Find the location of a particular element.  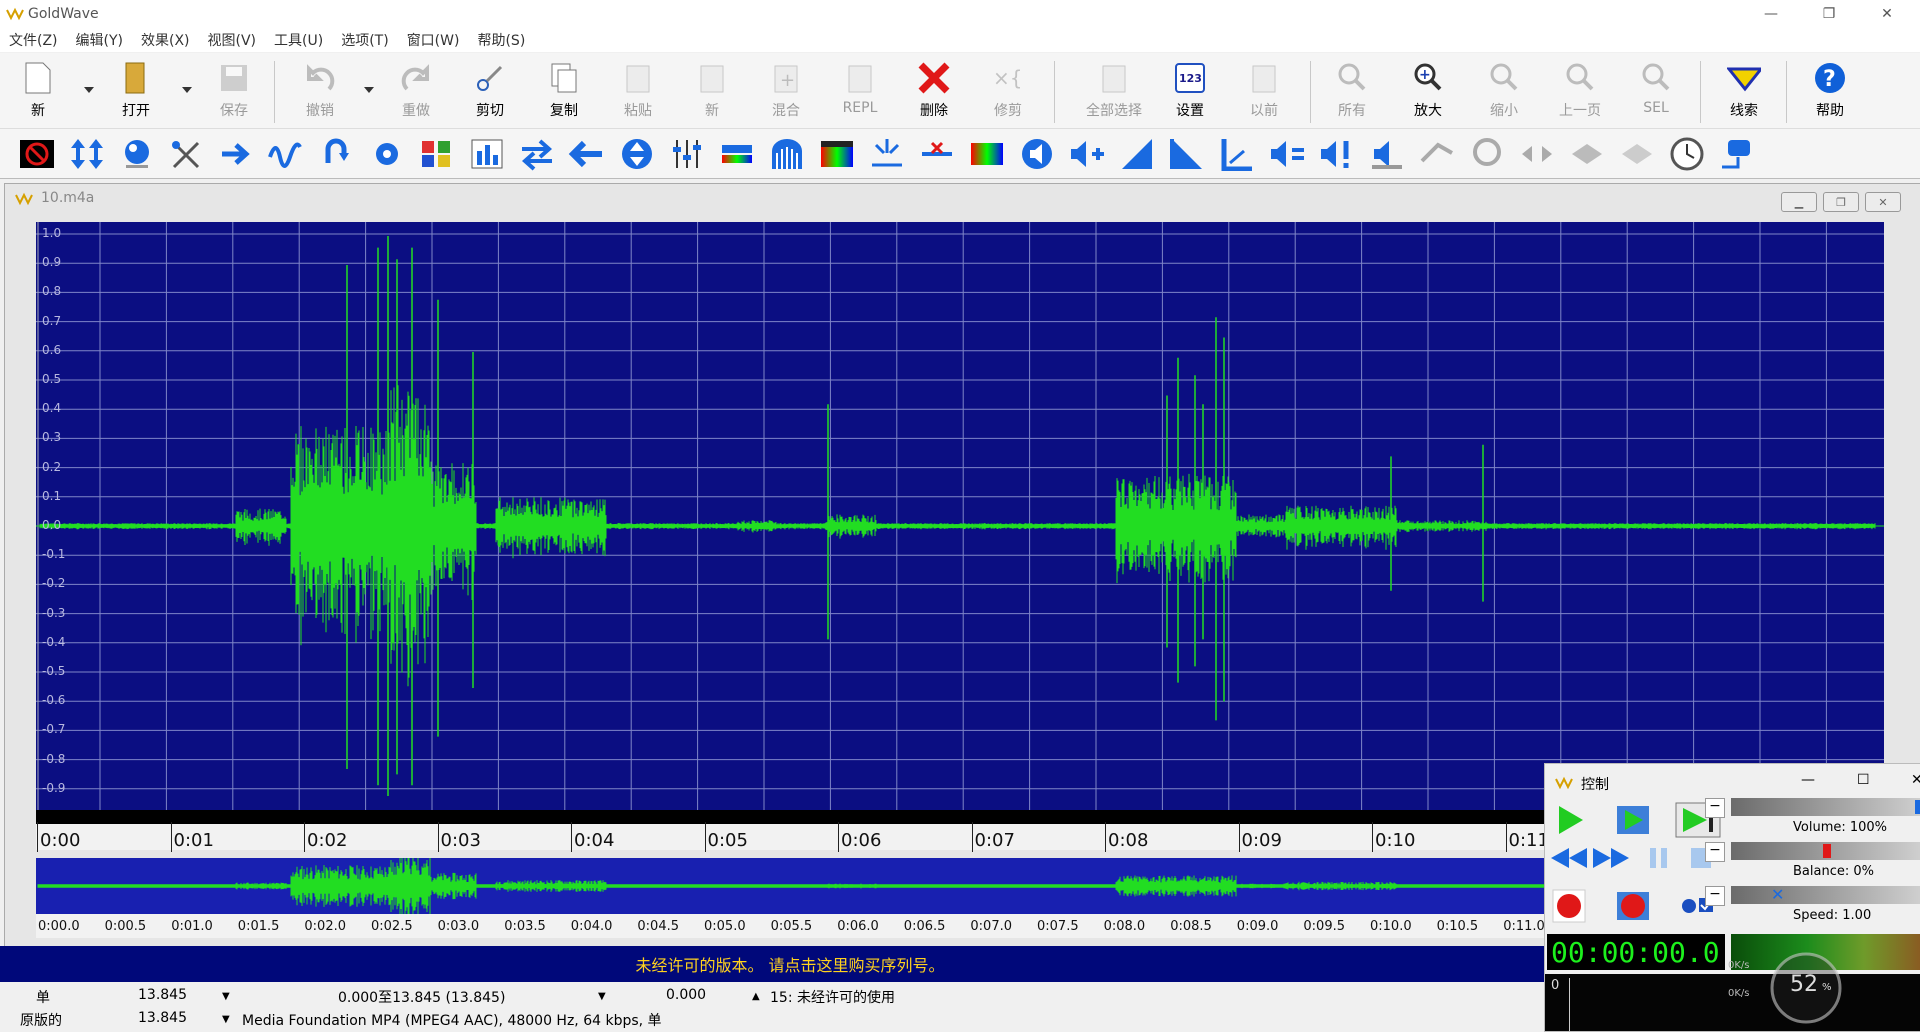

undo-dropdown-icon is located at coordinates (369, 90).